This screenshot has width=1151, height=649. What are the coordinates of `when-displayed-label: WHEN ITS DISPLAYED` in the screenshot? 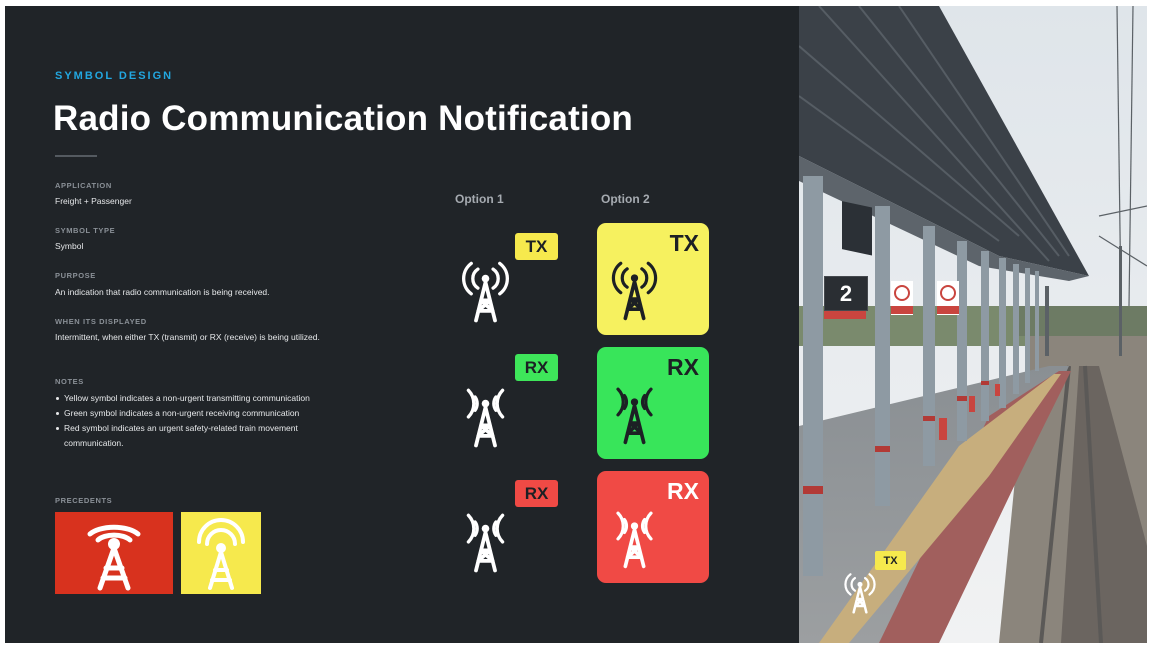 It's located at (101, 321).